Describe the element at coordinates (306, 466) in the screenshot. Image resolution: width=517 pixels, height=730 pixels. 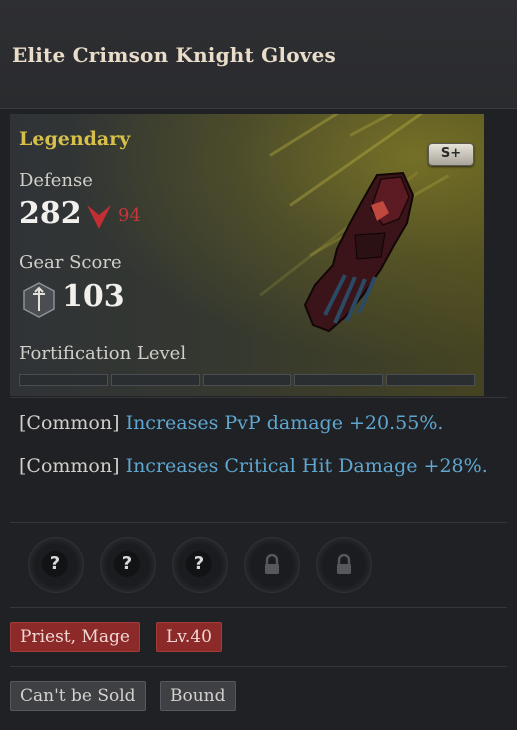
I see `option-text: Increases Critical Hit Damage +28%.` at that location.